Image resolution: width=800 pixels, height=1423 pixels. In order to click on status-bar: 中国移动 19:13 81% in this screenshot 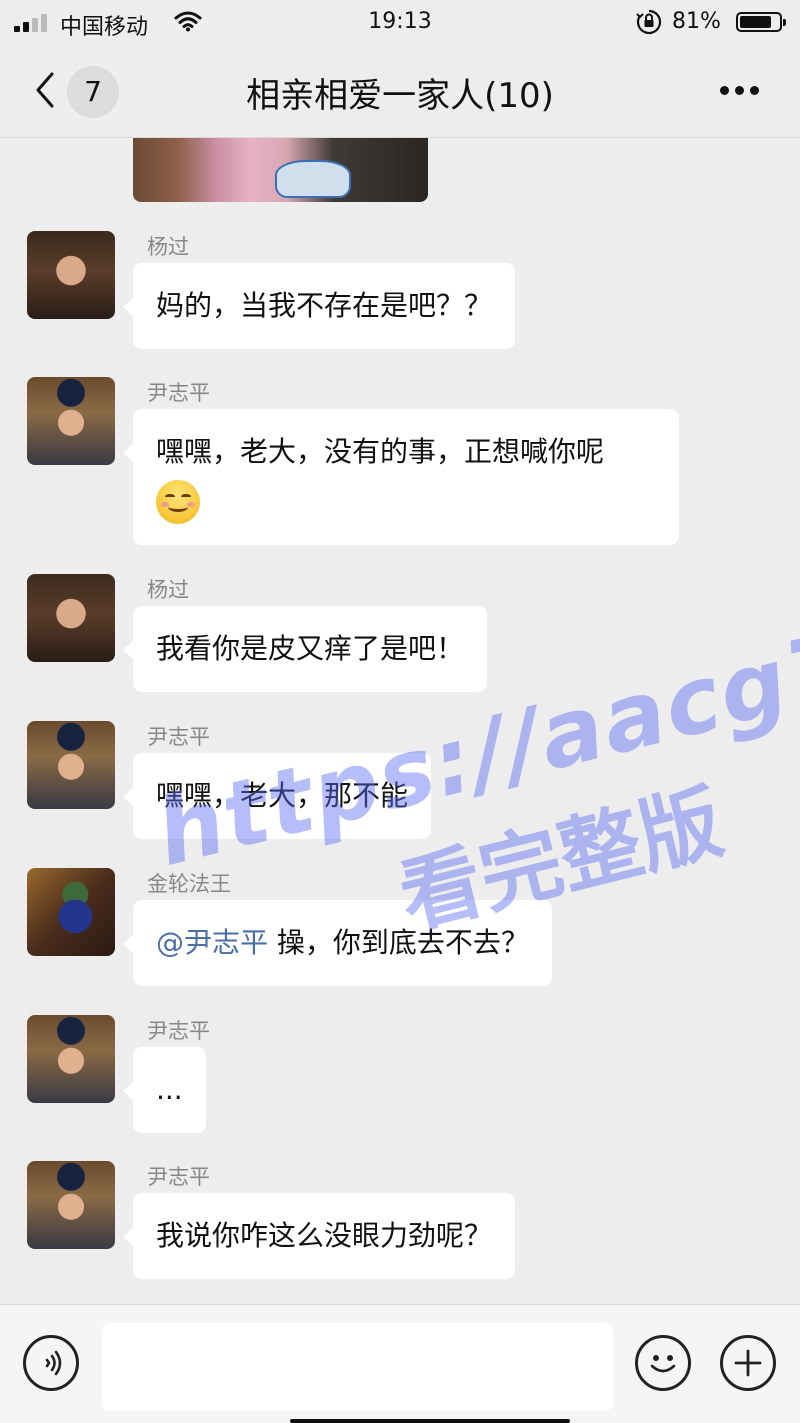, I will do `click(400, 22)`.